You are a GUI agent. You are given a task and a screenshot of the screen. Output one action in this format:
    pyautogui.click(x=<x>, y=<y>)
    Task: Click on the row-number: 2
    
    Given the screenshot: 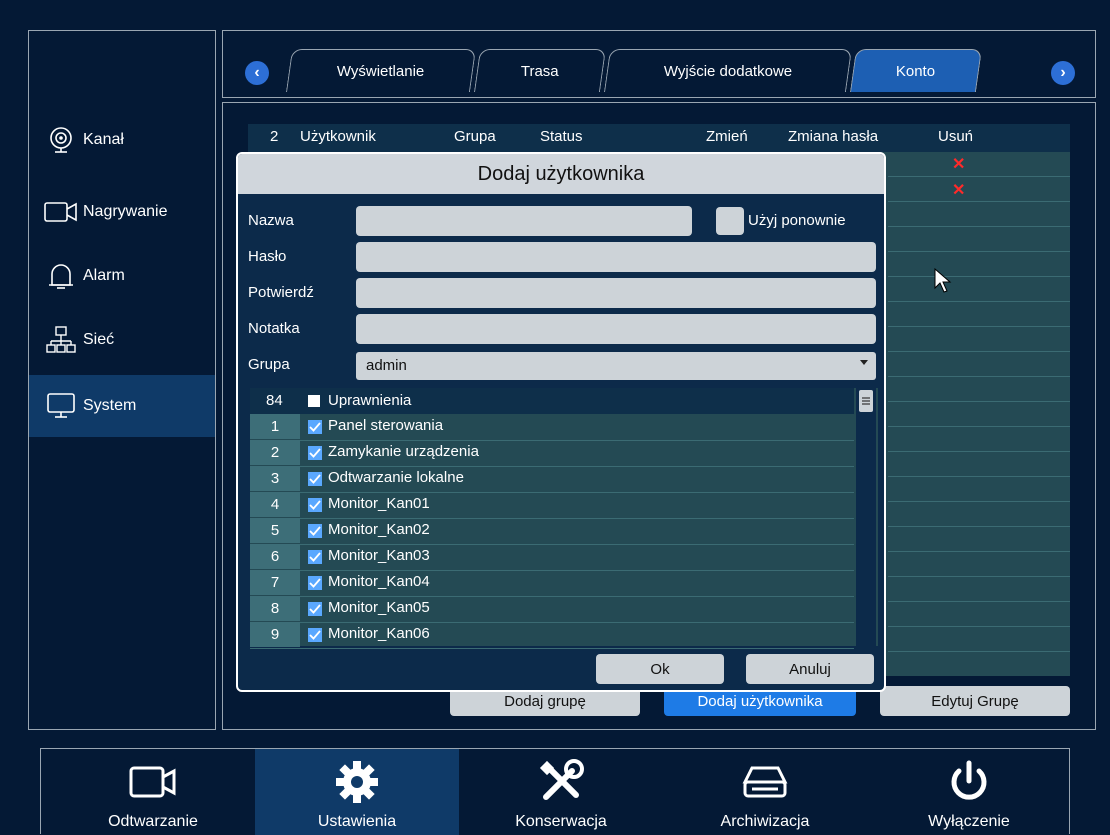 What is the action you would take?
    pyautogui.click(x=275, y=452)
    